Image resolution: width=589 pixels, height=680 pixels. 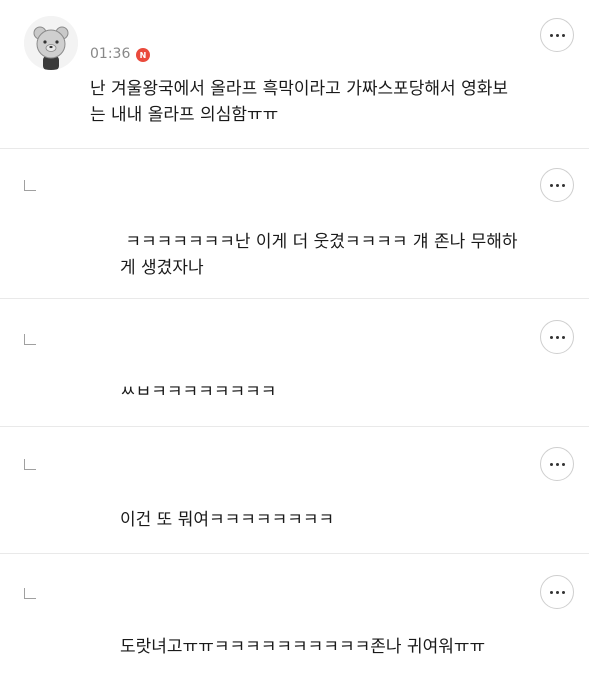 What do you see at coordinates (319, 242) in the screenshot?
I see `reply-text-line: ㅋㅋㅋㅋㅋㅋㅋ난 이게 더 웃겼ㅋㅋㅋㅋ 걔 존나 무해하` at bounding box center [319, 242].